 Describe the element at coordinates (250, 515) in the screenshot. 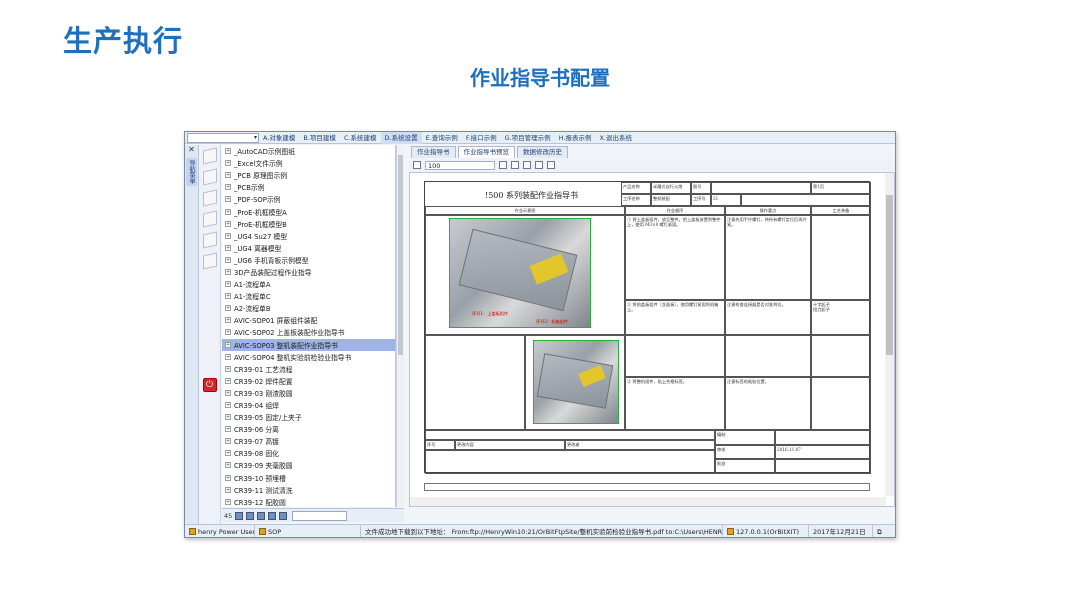

I see `expand-icon` at that location.